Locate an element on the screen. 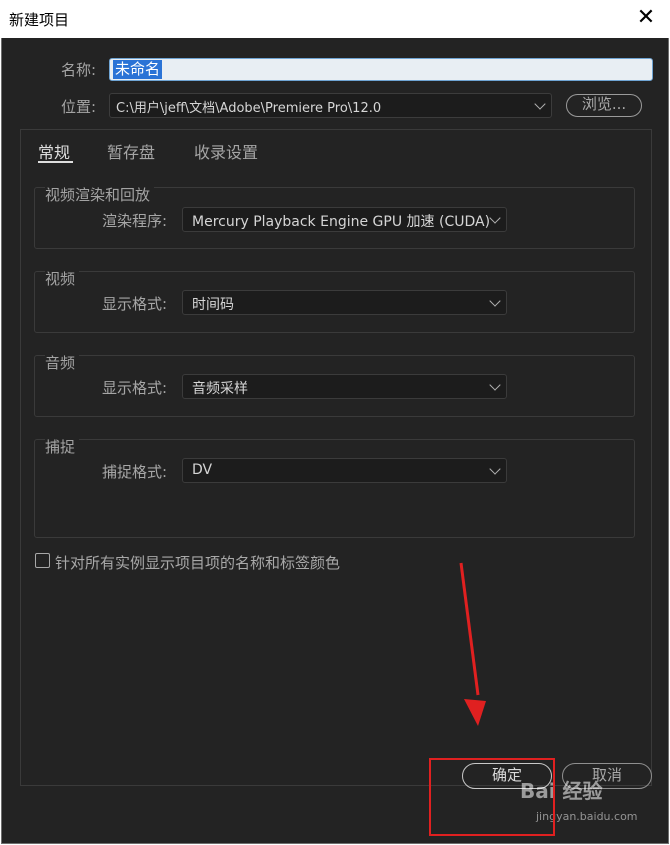 The height and width of the screenshot is (845, 670). group-title-capture: 捕捉 is located at coordinates (62, 446).